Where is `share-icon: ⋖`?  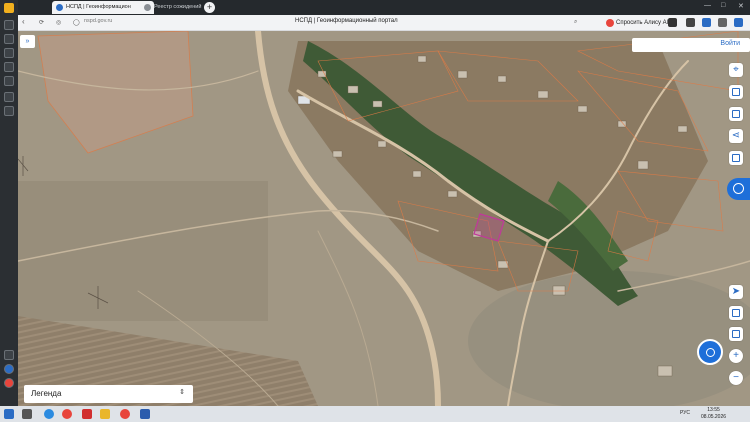
share-icon: ⋖ is located at coordinates (736, 135).